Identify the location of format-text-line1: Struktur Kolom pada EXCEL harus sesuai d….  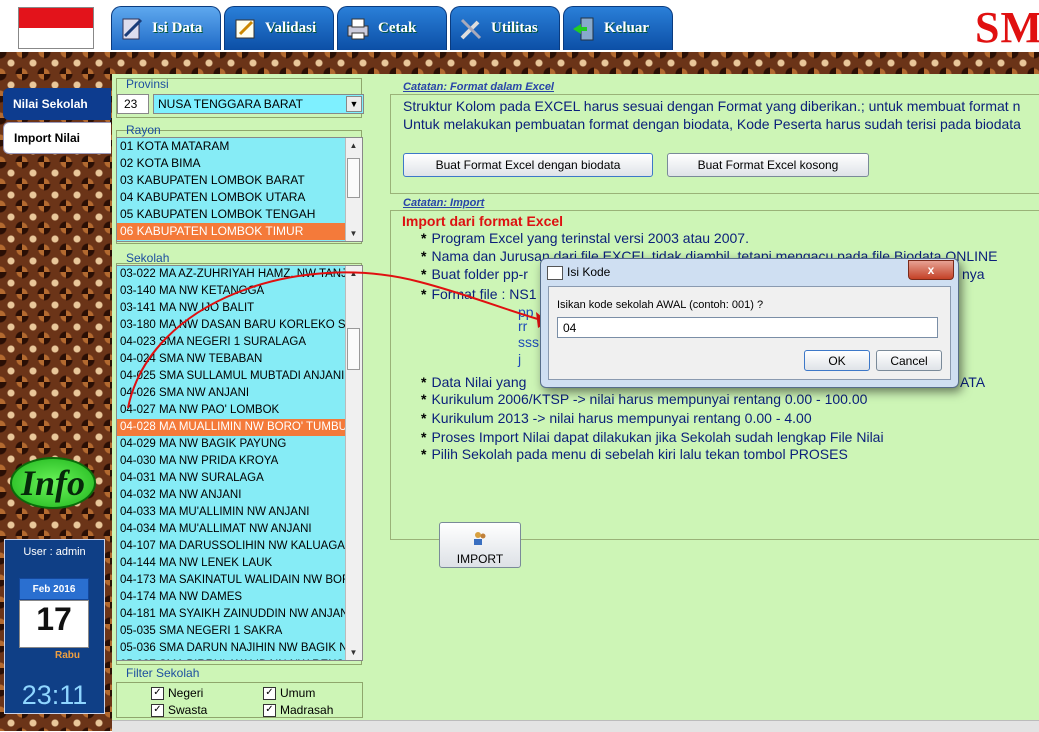
(712, 106).